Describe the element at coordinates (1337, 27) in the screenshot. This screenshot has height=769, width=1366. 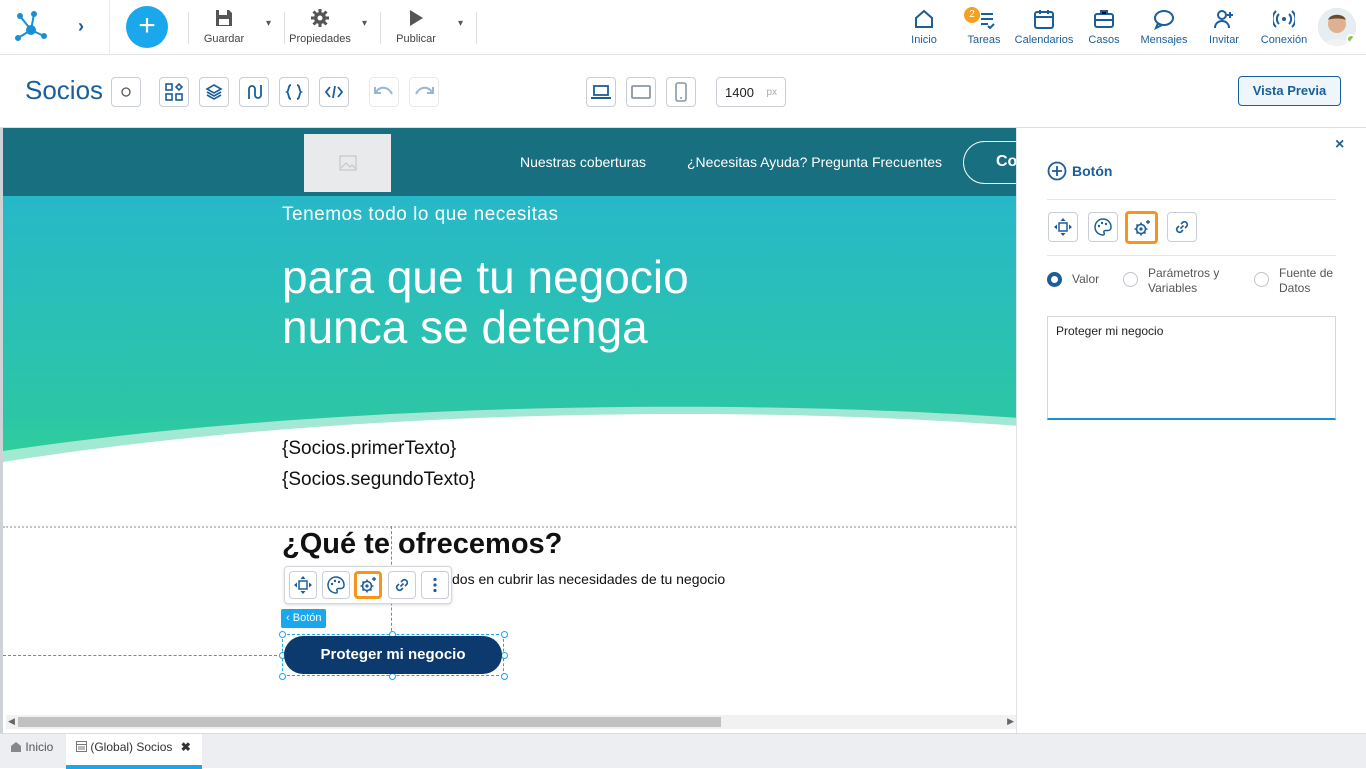
I see `avatar` at that location.